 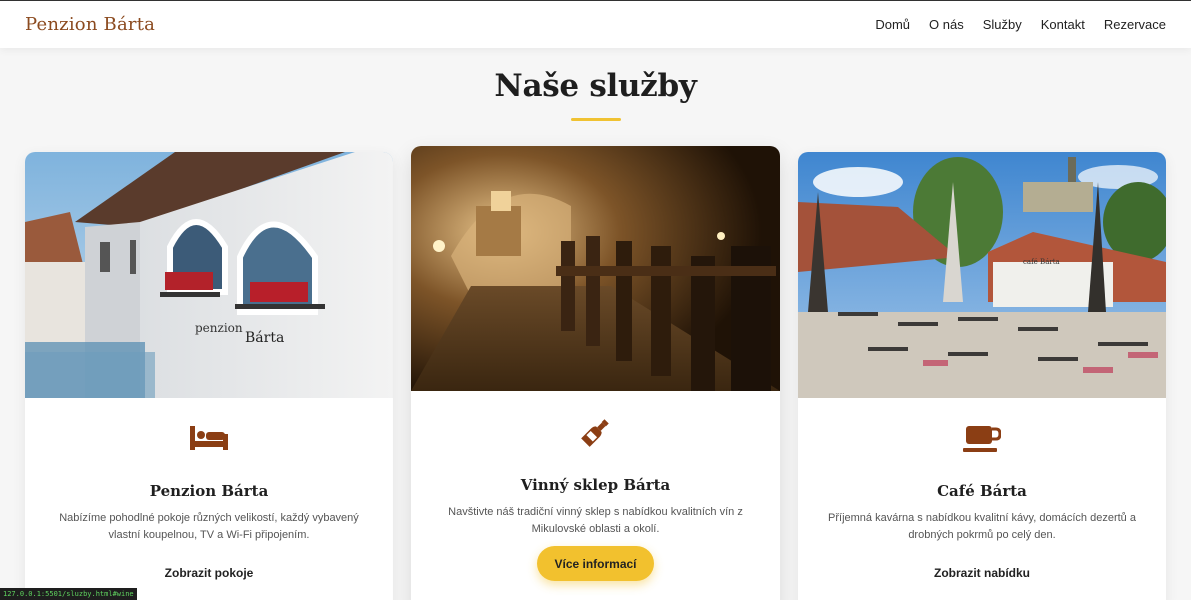 I want to click on cafe-terrace-photo: café Bárta, so click(x=982, y=275).